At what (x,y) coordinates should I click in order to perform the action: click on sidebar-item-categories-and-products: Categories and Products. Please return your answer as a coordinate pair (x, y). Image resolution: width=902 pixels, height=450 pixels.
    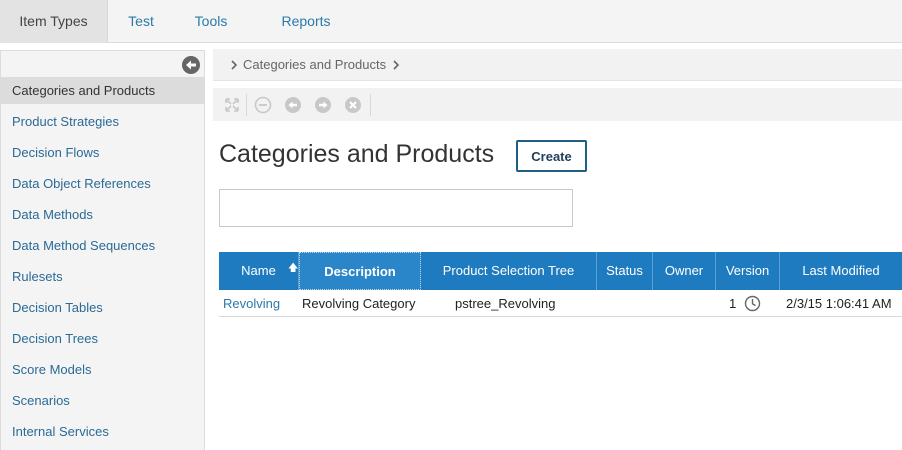
    Looking at the image, I should click on (103, 90).